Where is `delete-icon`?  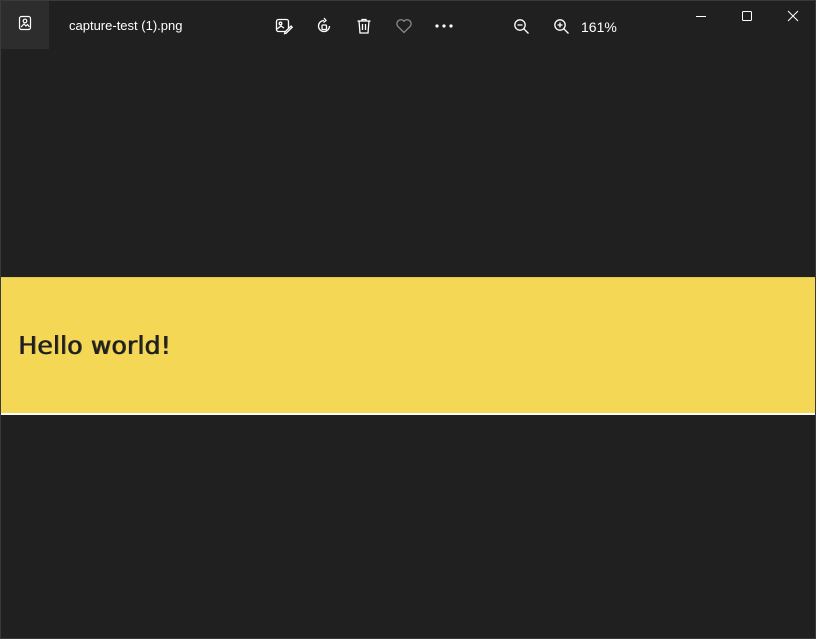 delete-icon is located at coordinates (364, 26).